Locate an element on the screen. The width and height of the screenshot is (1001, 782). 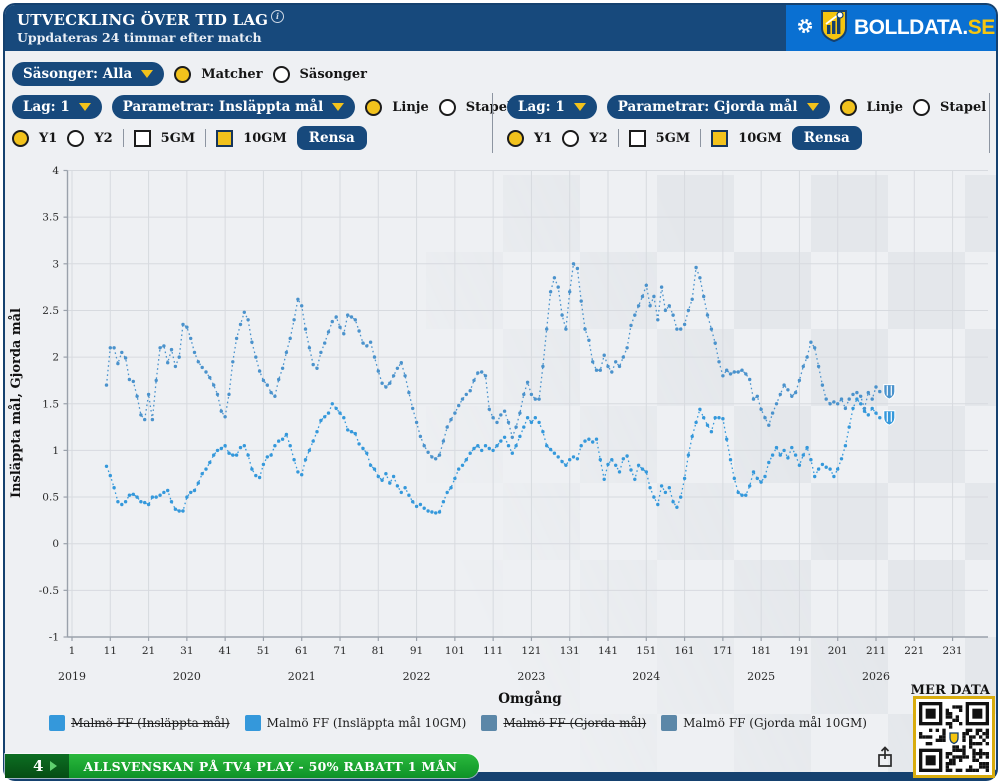
panel1-radio-y2 is located at coordinates (76, 138).